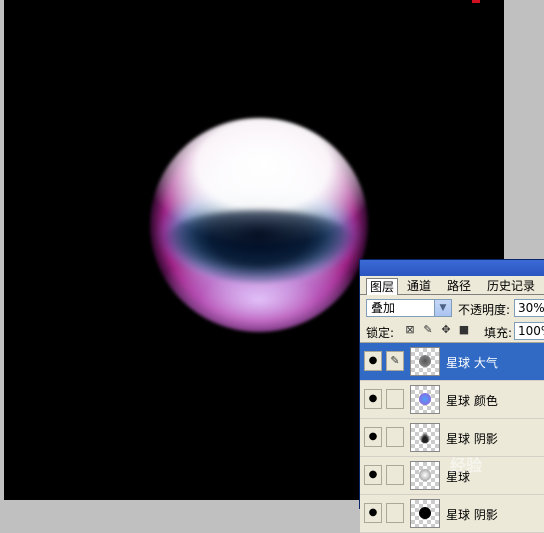 The width and height of the screenshot is (544, 533). Describe the element at coordinates (529, 331) in the screenshot. I see `fill-field: 100%` at that location.